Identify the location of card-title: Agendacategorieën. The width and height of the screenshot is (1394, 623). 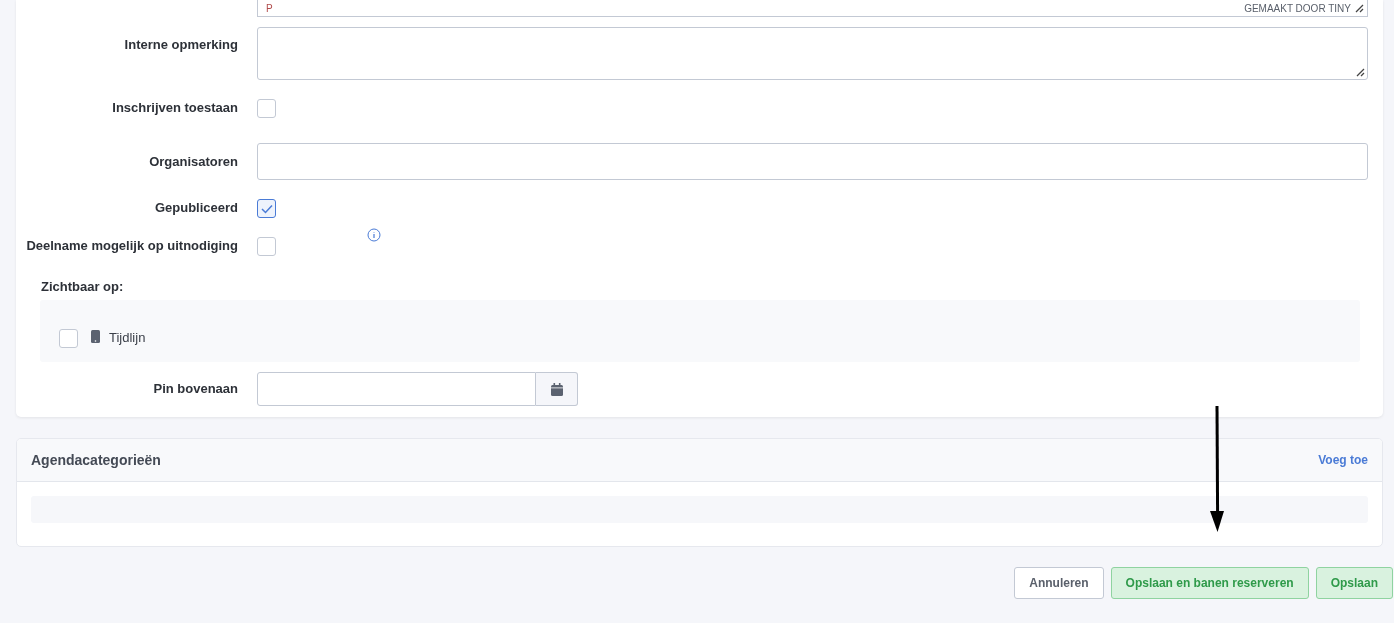
(96, 460).